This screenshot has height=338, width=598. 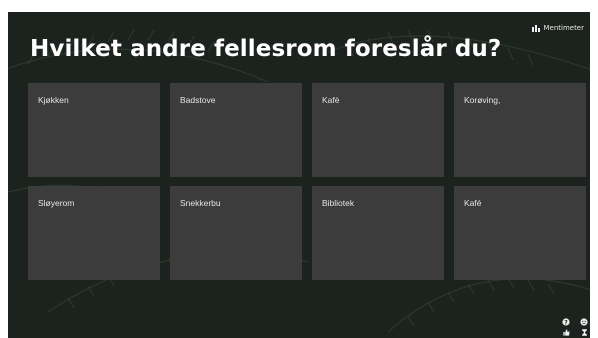 I want to click on response-card: Kafé, so click(x=520, y=233).